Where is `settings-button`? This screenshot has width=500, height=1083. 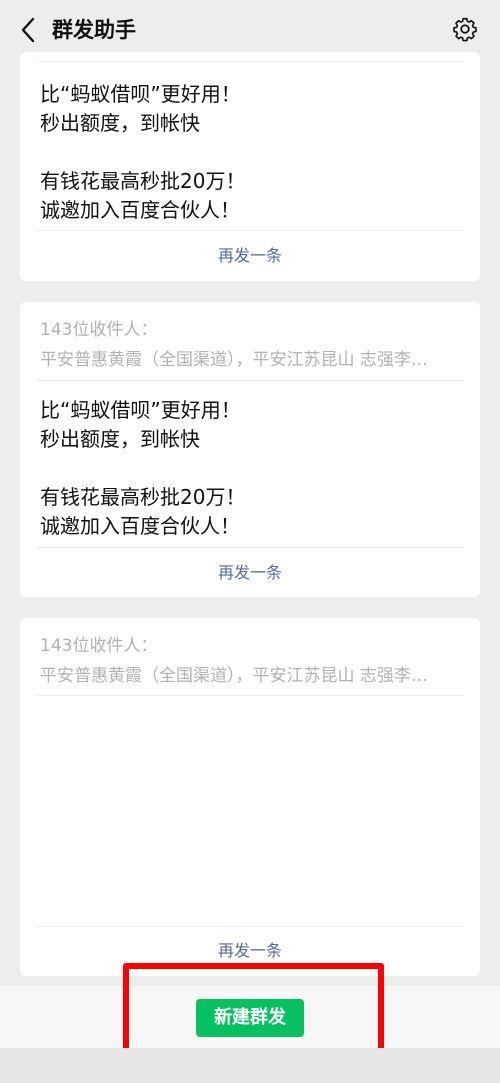
settings-button is located at coordinates (465, 29).